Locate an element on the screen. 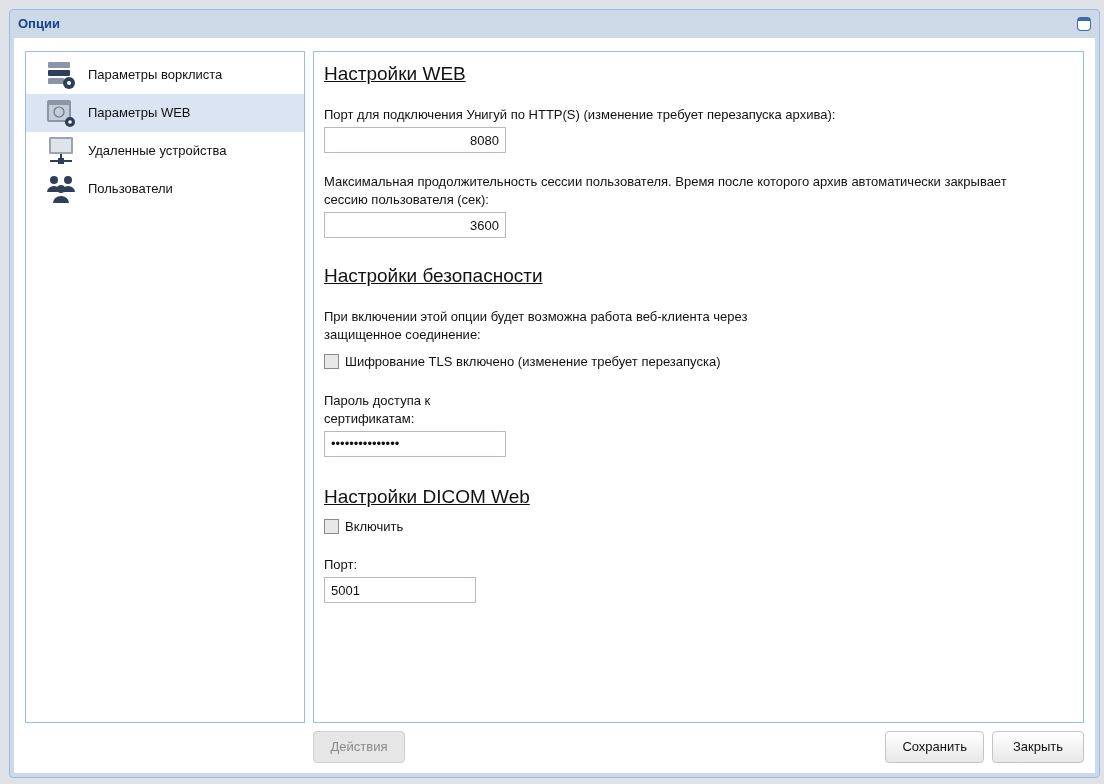  description-text: Максимальная продолжительность сессии пользователя. Время после которого архив автоматически закрывает сессию пользователя (сек): is located at coordinates (666, 191).